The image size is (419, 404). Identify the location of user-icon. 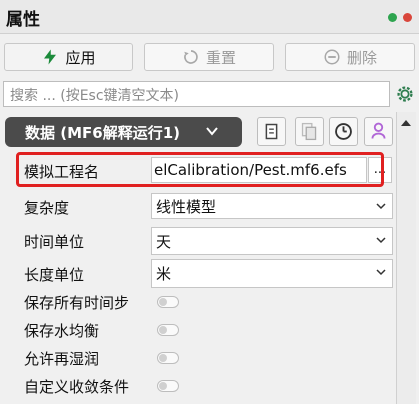
(378, 130).